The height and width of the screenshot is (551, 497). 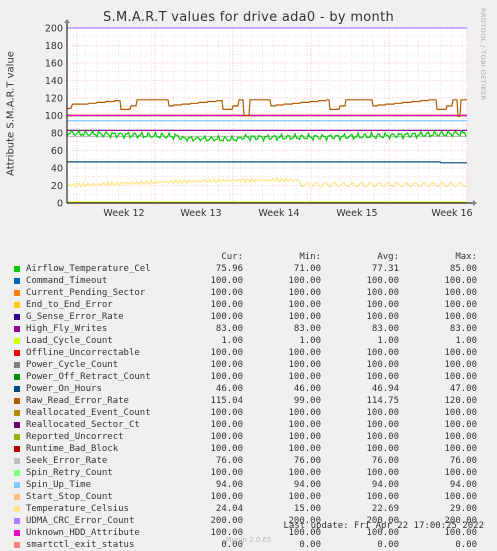 I want to click on legend-row: High_Fly_Writes 83.00 83.00 83.00 83.00, so click(x=248, y=329).